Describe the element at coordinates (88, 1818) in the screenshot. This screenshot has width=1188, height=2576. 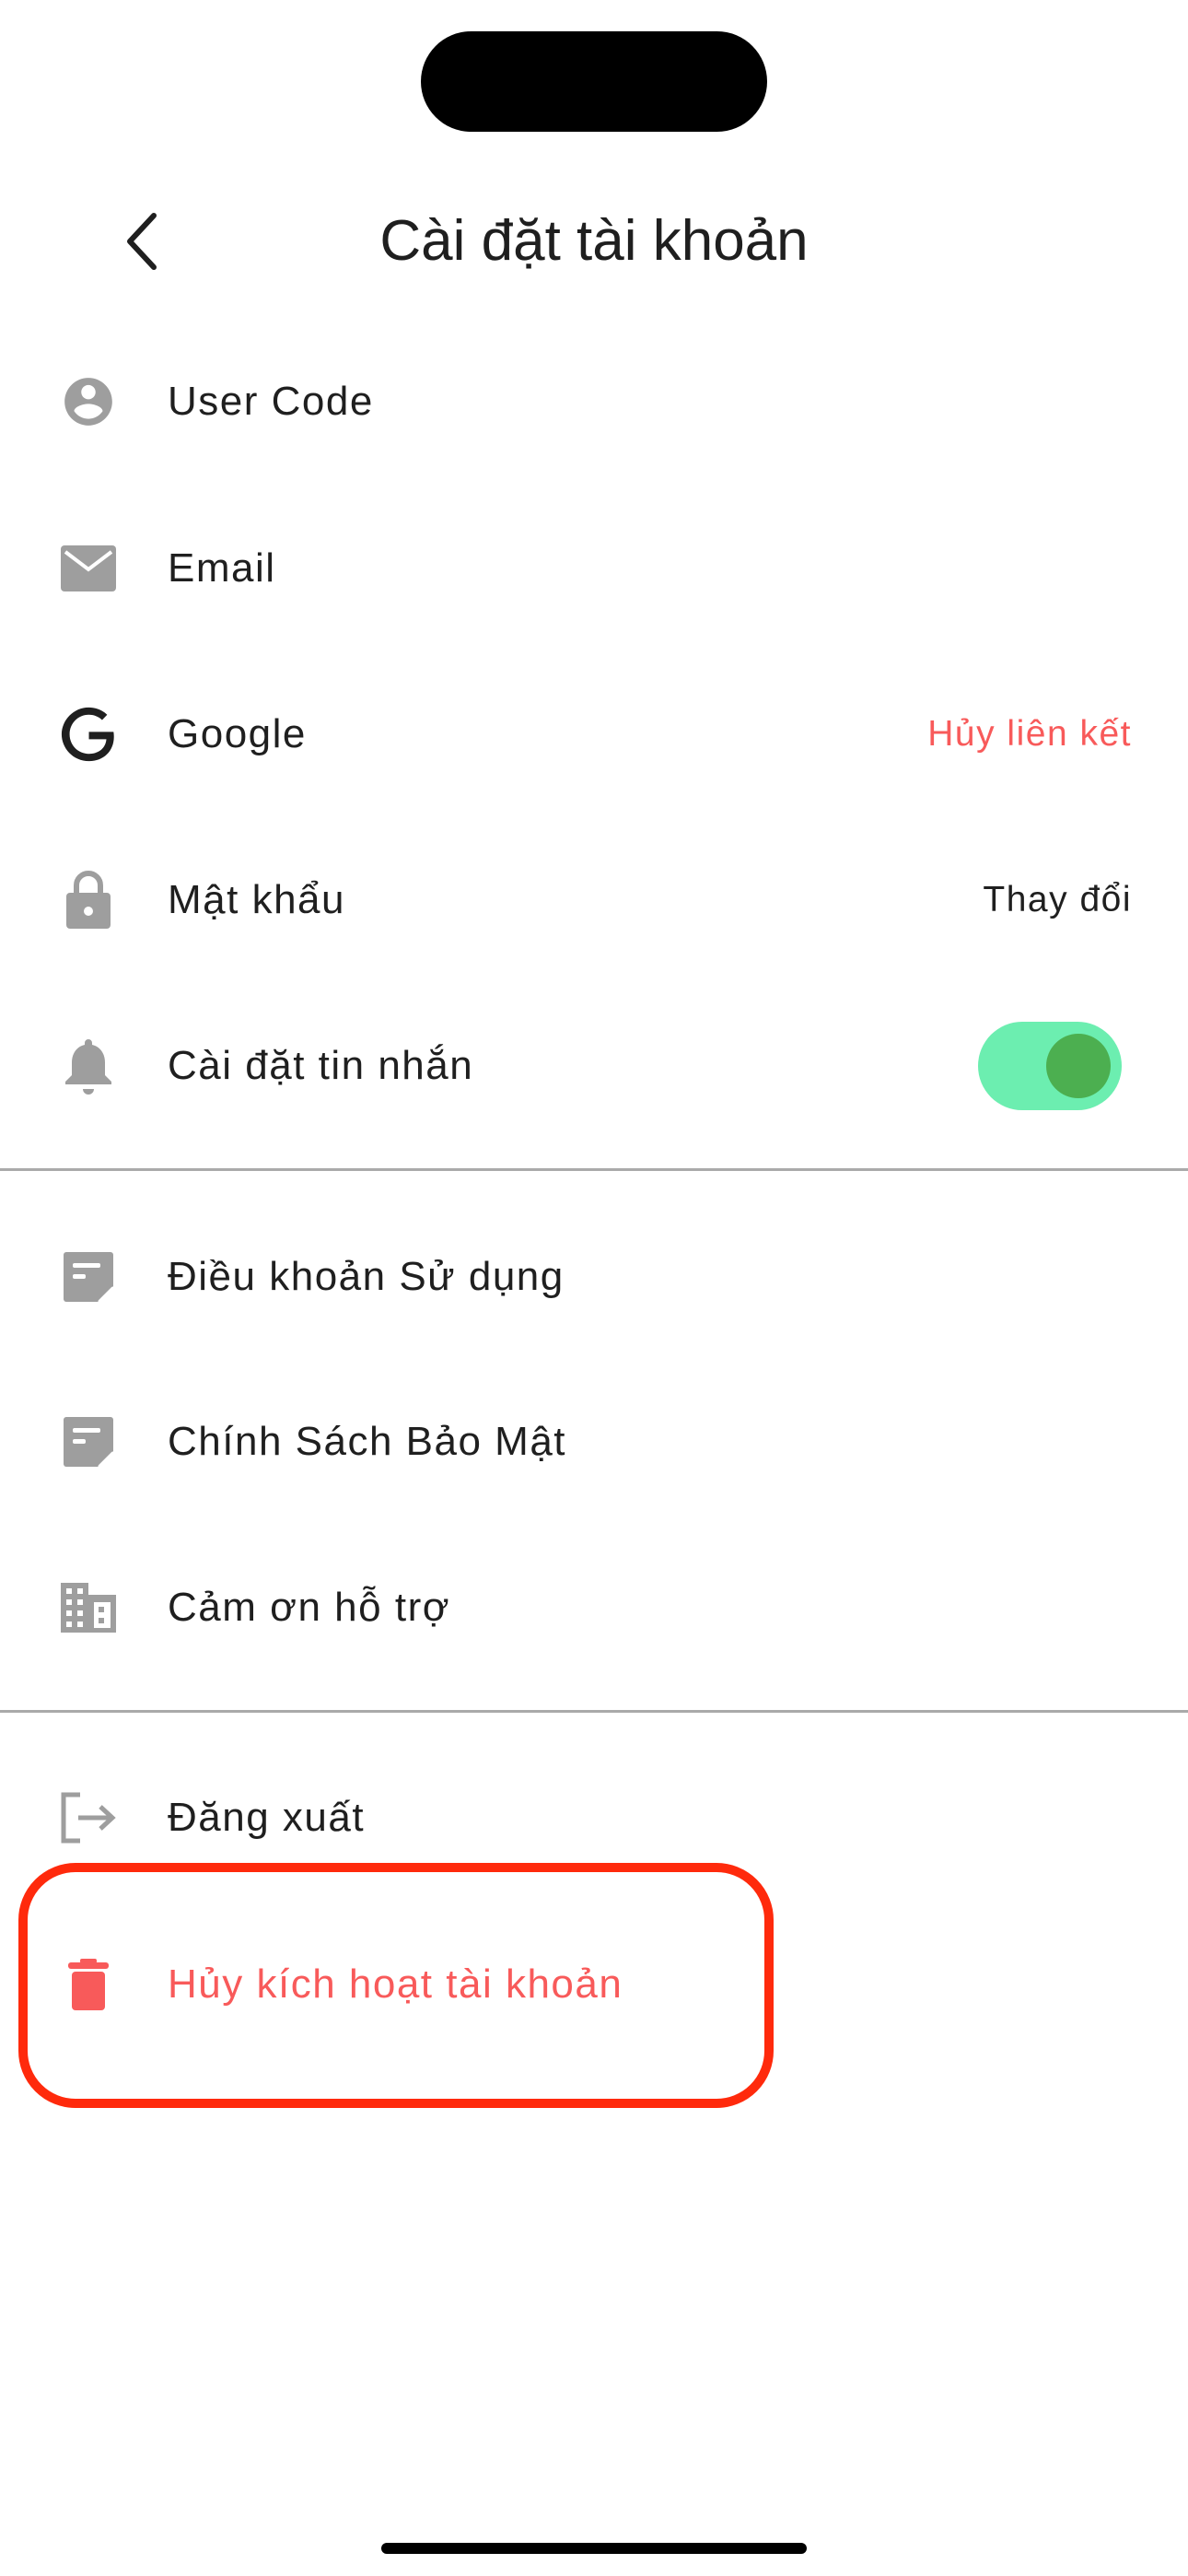
I see `logout-icon` at that location.